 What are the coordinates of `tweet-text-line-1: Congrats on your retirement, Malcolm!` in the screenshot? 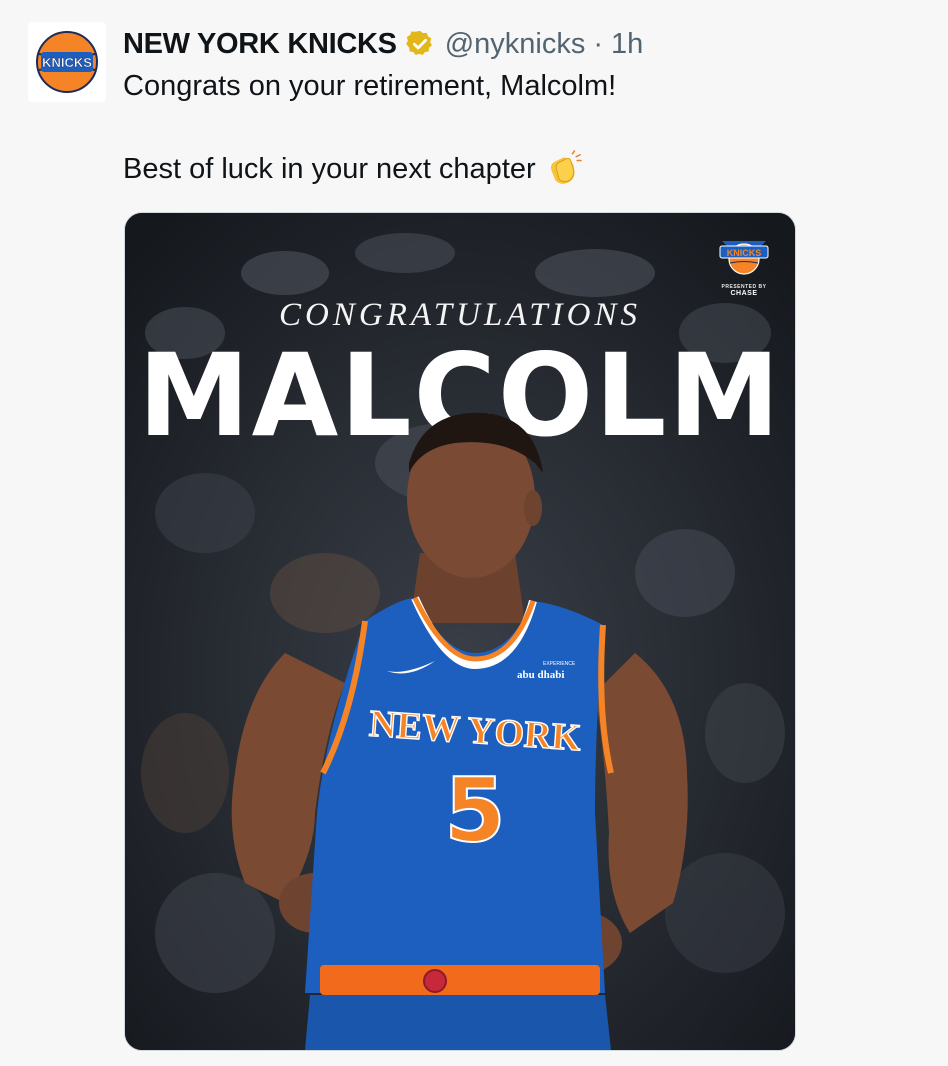 It's located at (370, 86).